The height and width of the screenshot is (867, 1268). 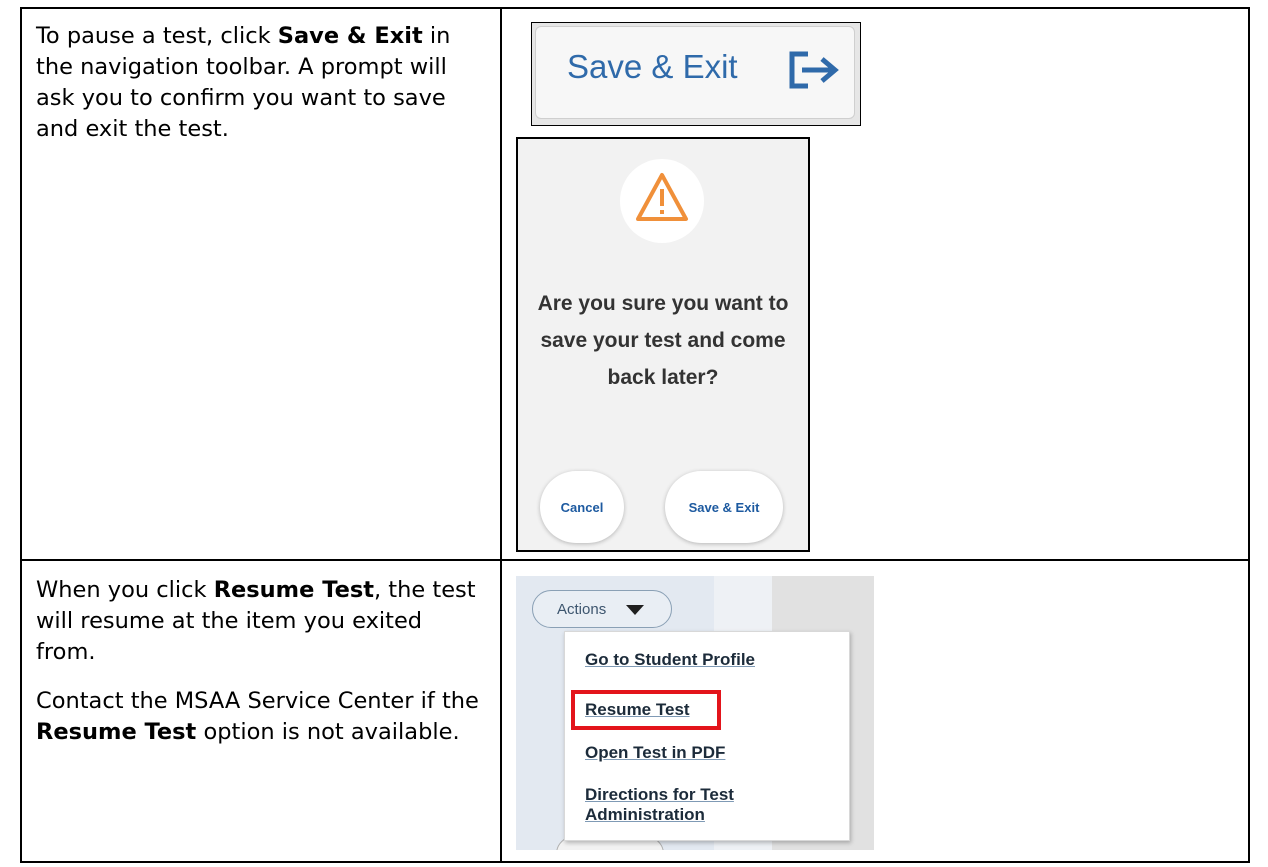 I want to click on actions-label: Actions, so click(x=582, y=609).